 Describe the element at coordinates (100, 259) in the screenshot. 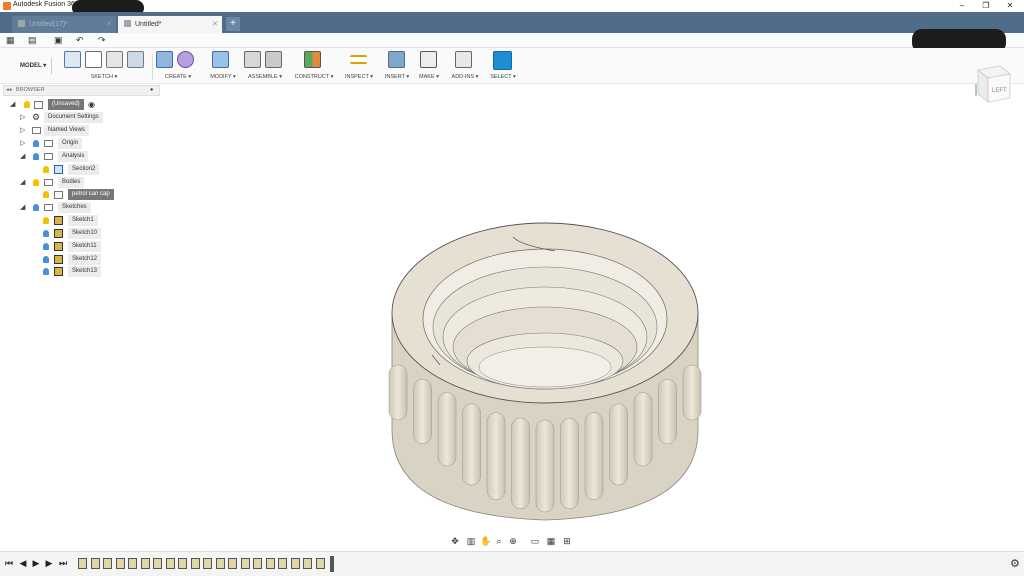

I see `tree-item-sketch12: Sketch12` at that location.